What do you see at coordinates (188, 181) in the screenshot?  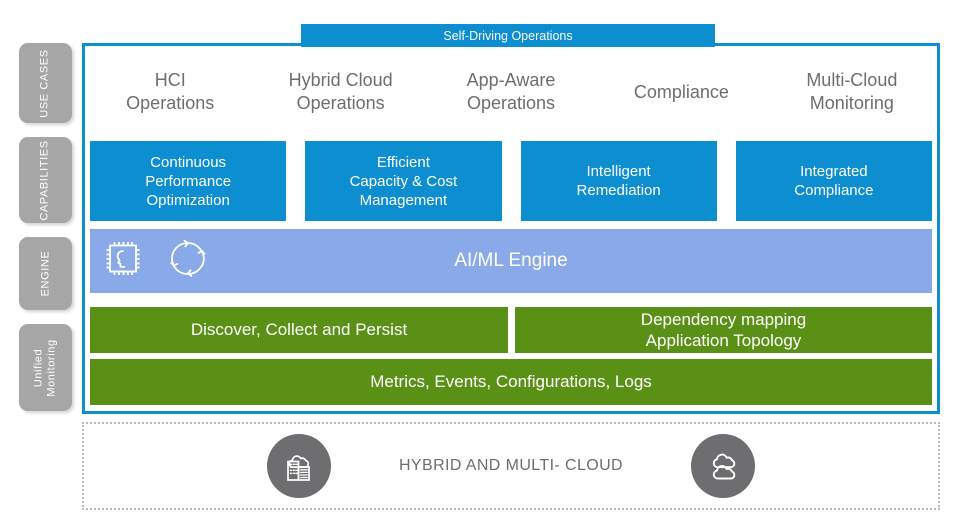 I see `capability-continuous-performance-optimization: Continuous Performance Optimization` at bounding box center [188, 181].